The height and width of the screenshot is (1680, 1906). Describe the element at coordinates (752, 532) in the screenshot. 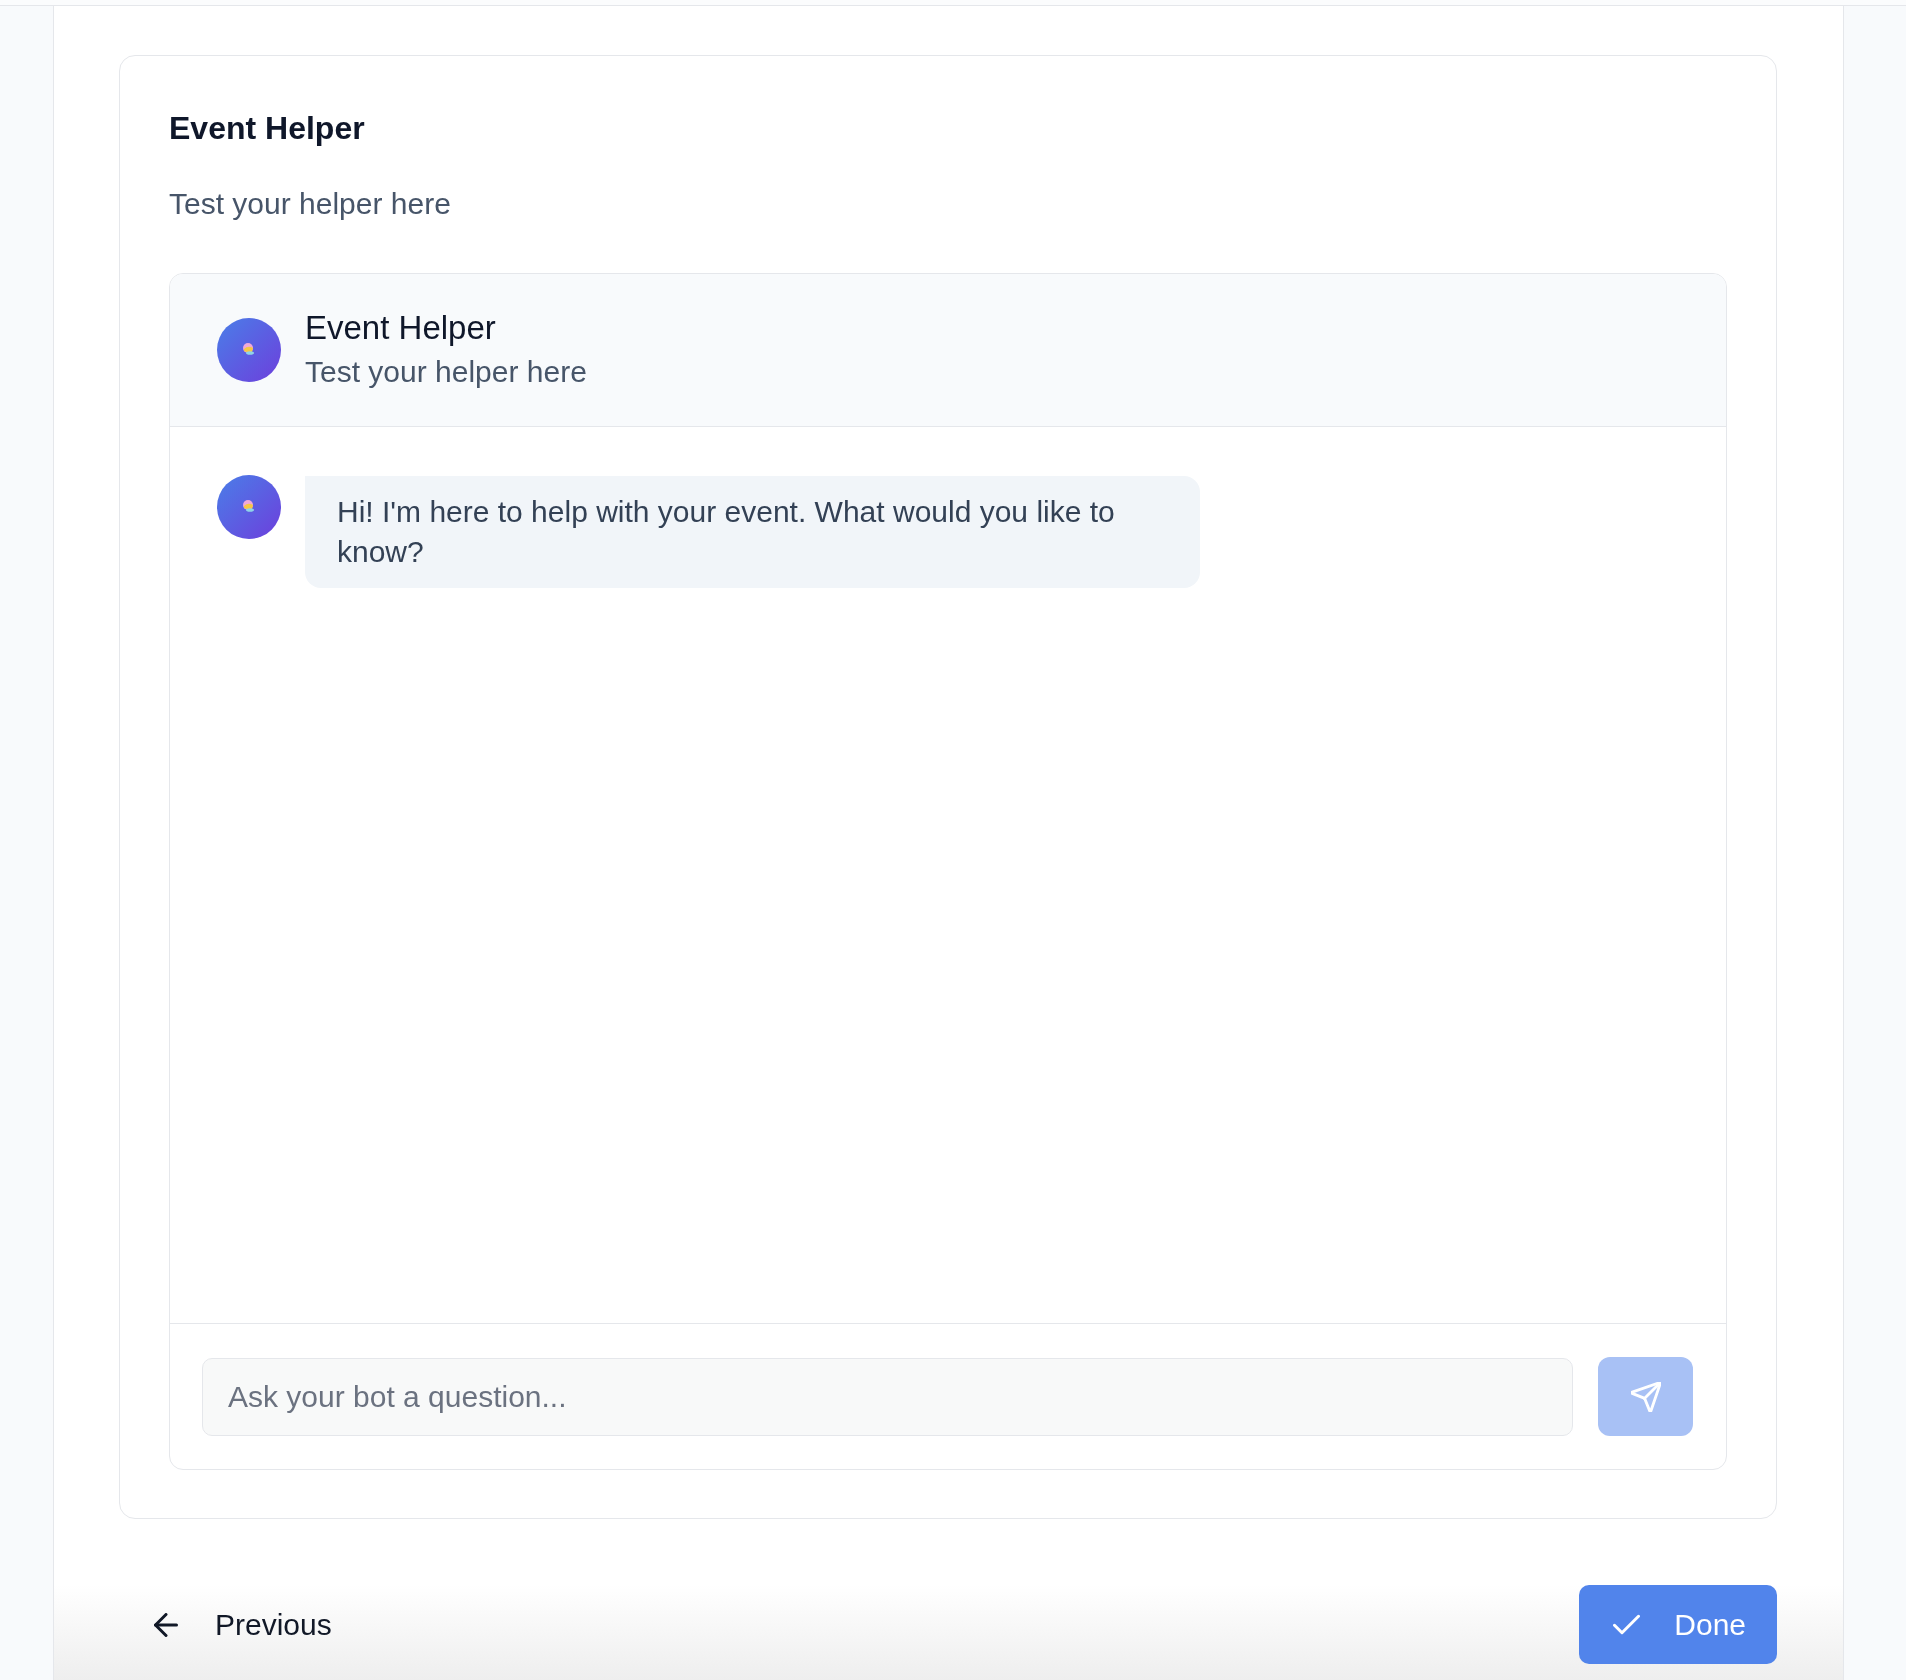

I see `message-bubble: Hi! I'm here to help with your event. What would you like to know?` at that location.